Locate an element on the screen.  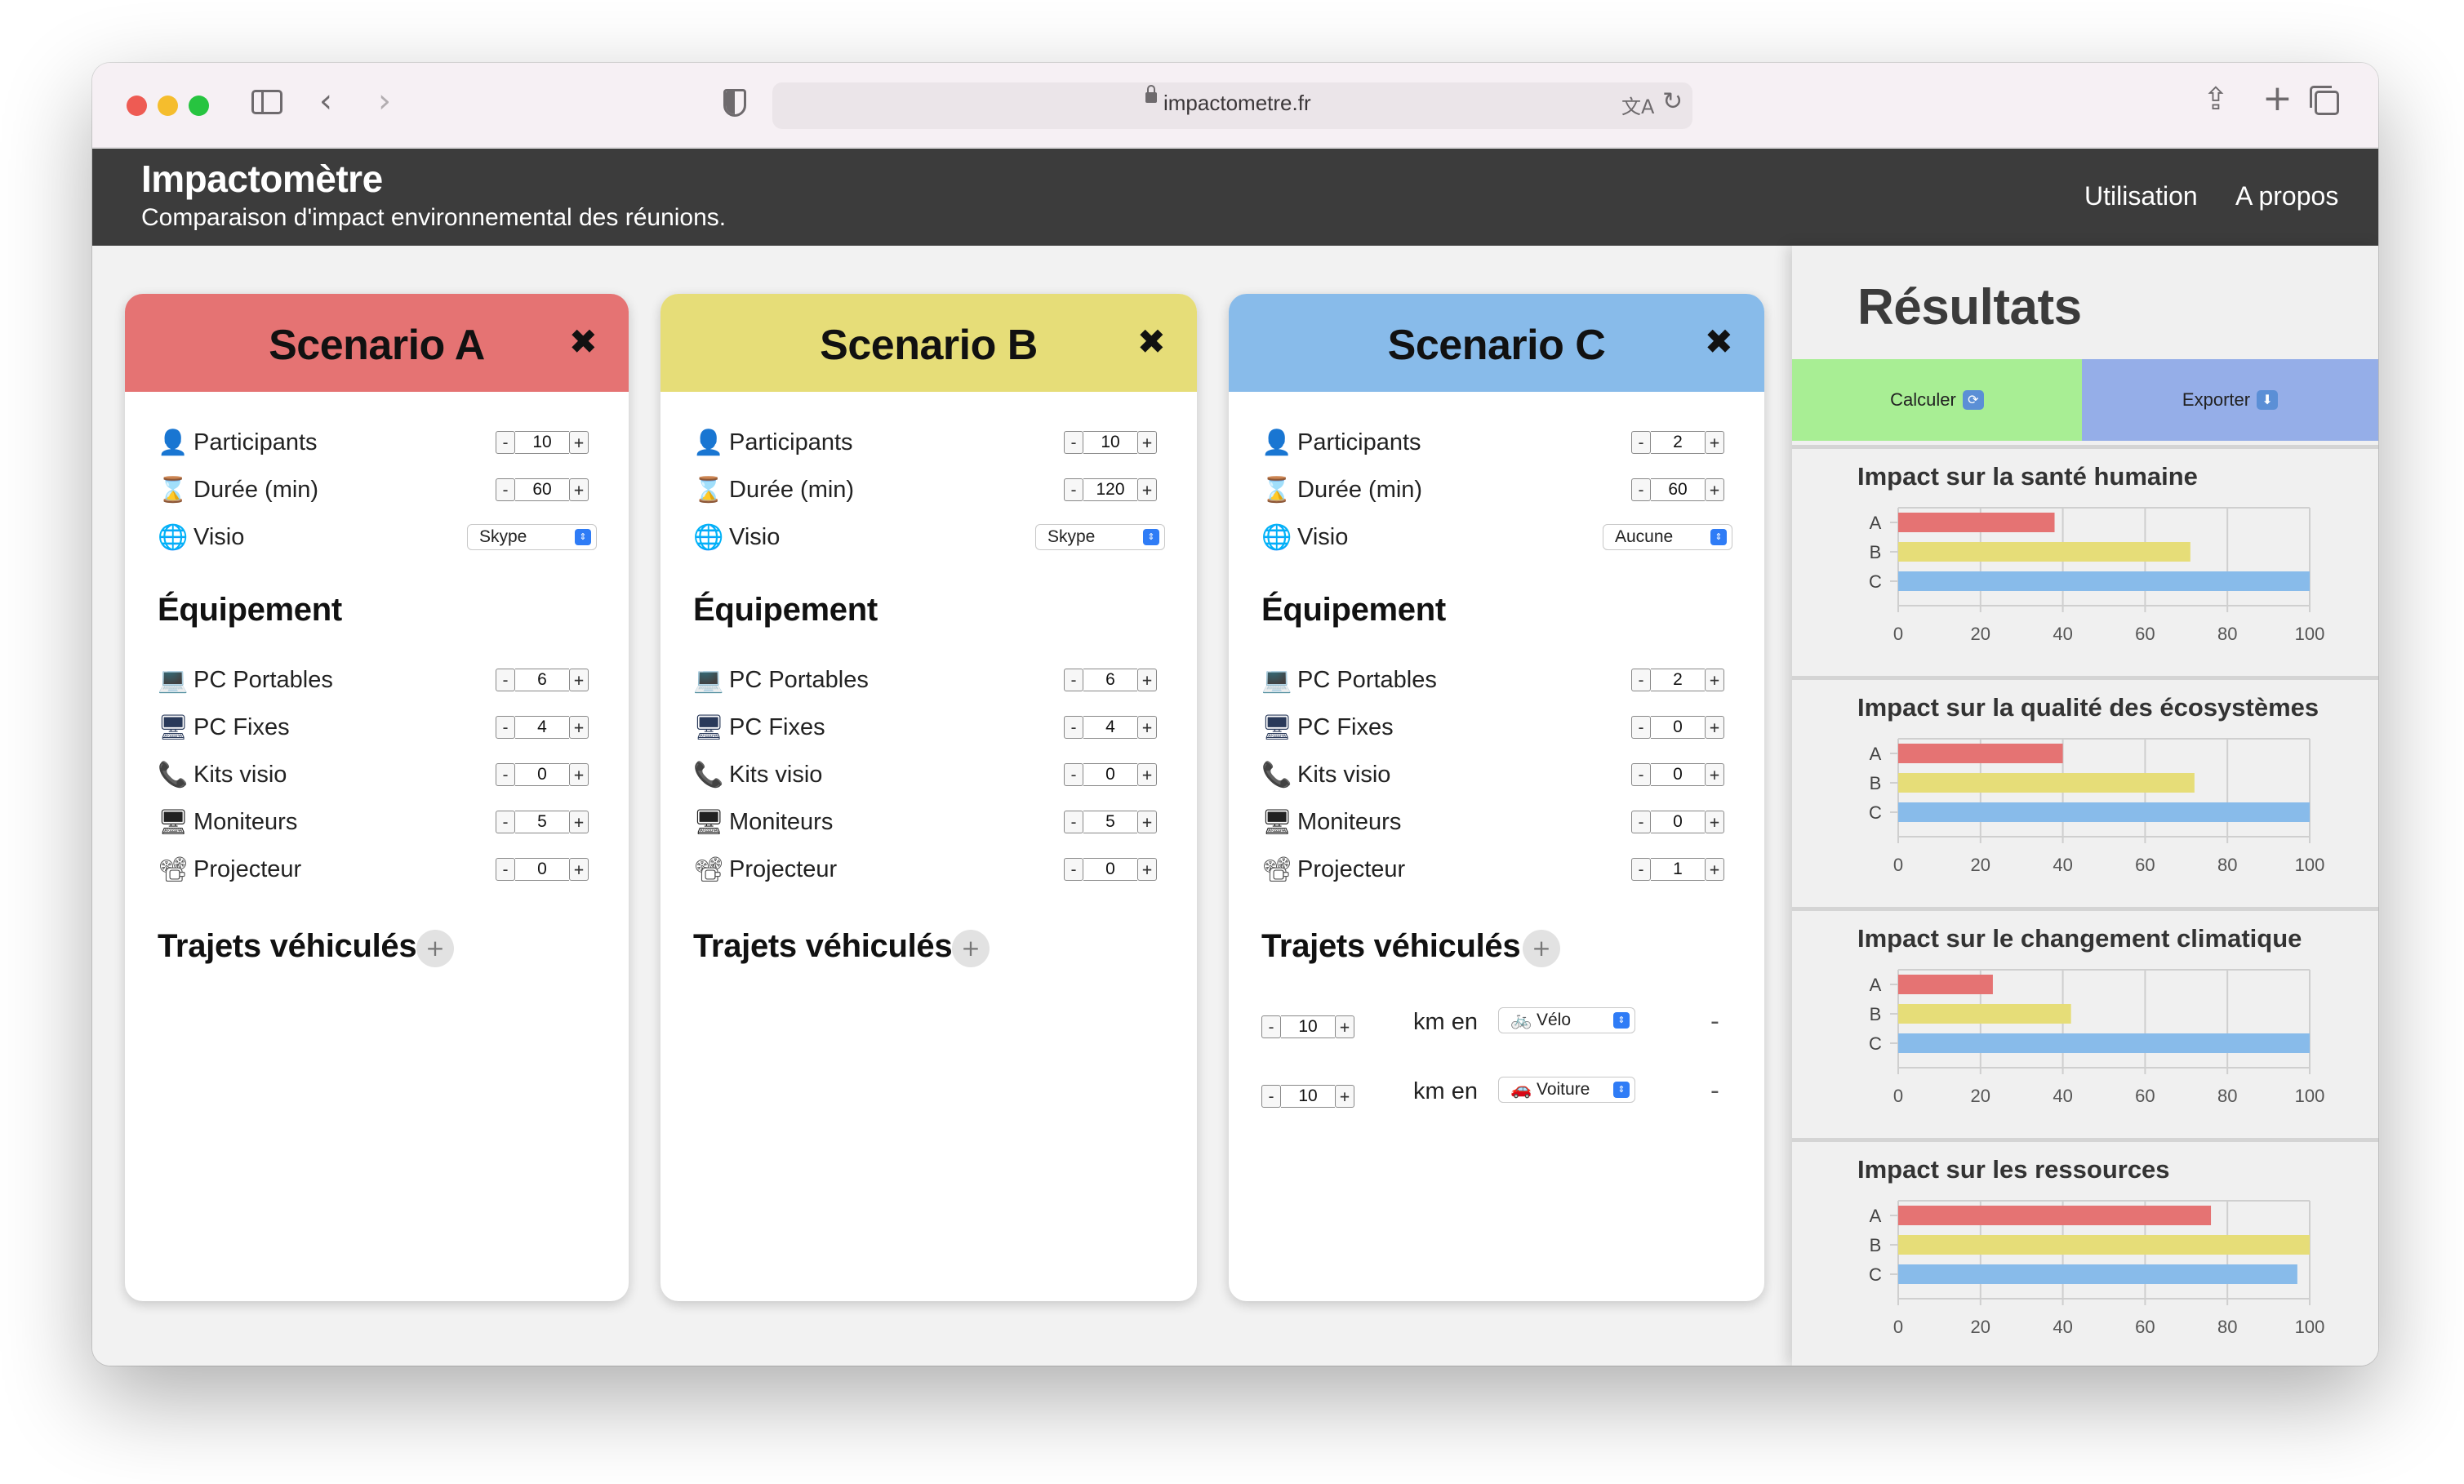
duration-stepper: -60 + is located at coordinates (542, 489).